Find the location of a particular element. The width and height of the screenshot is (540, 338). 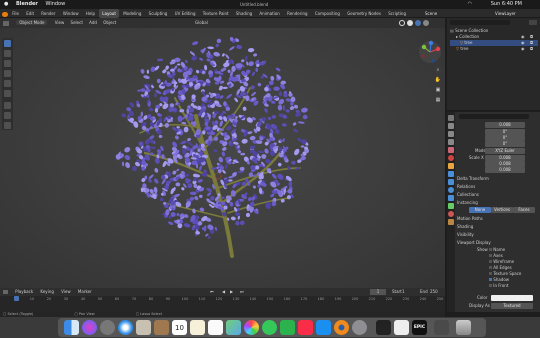

view-layer-selector: ViewLayer is located at coordinates (505, 13).